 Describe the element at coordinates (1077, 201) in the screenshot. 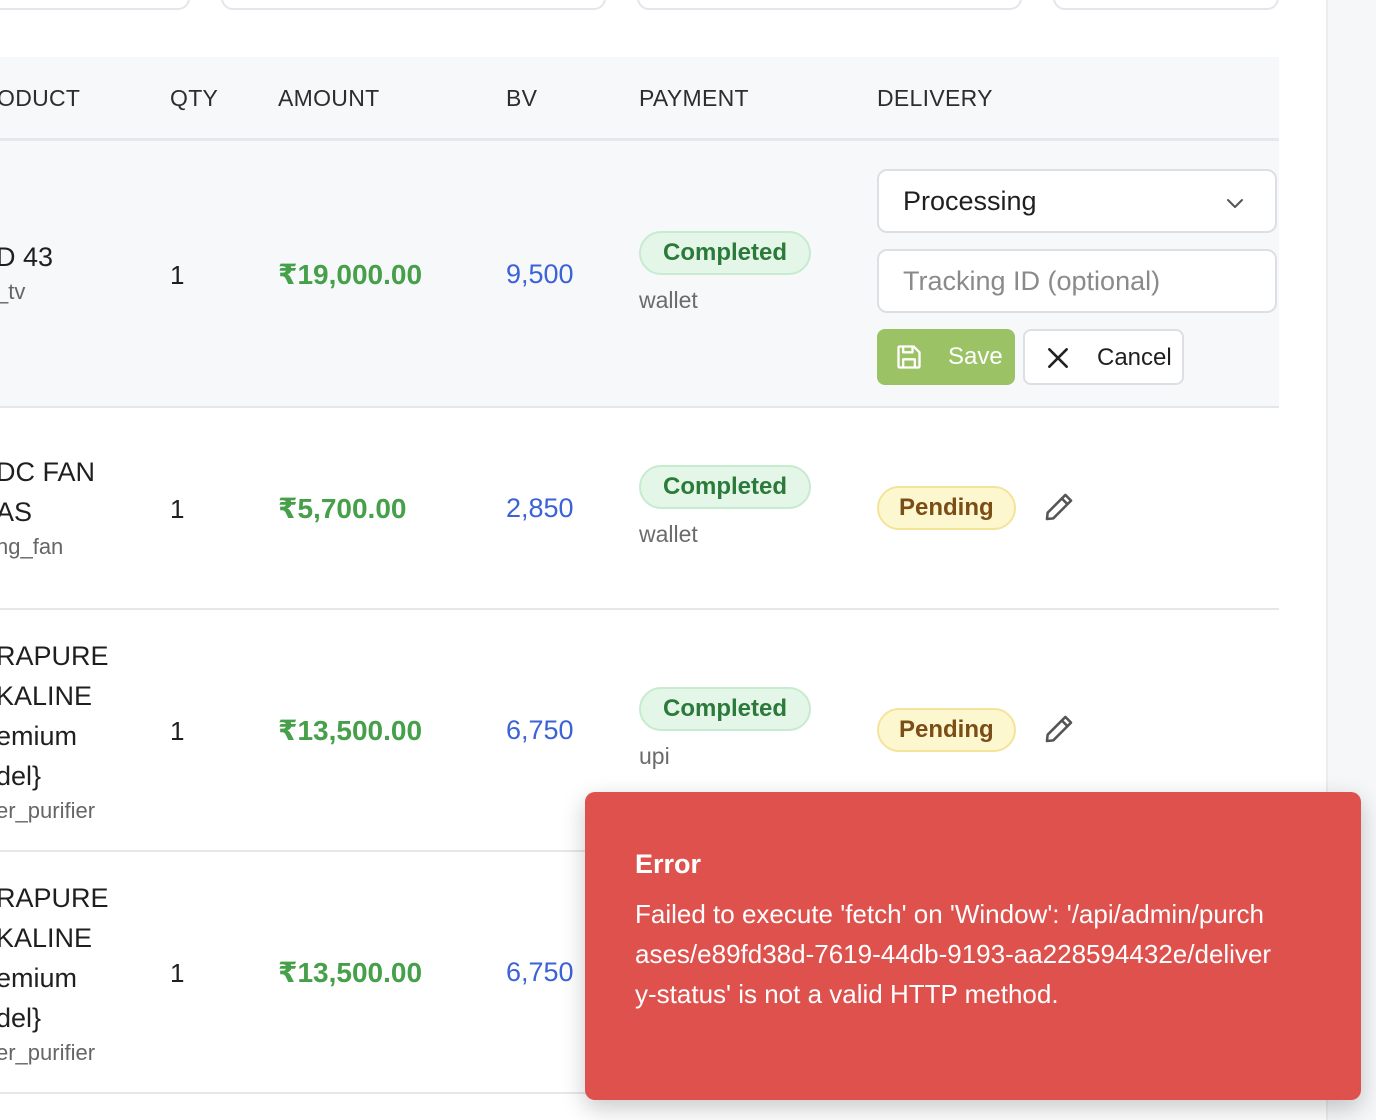

I see `delivery-status-select: Processing` at that location.